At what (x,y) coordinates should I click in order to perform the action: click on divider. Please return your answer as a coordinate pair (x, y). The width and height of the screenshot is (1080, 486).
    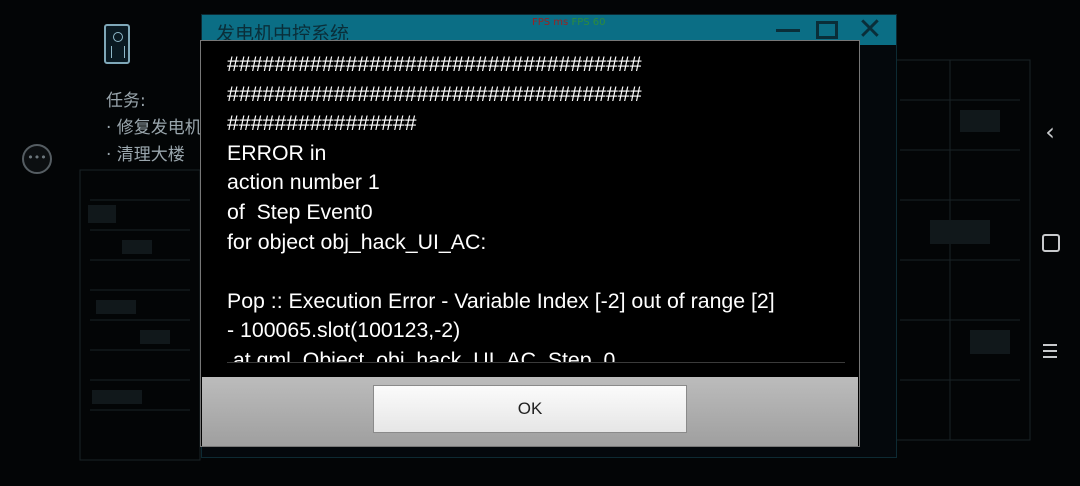
    Looking at the image, I should click on (536, 362).